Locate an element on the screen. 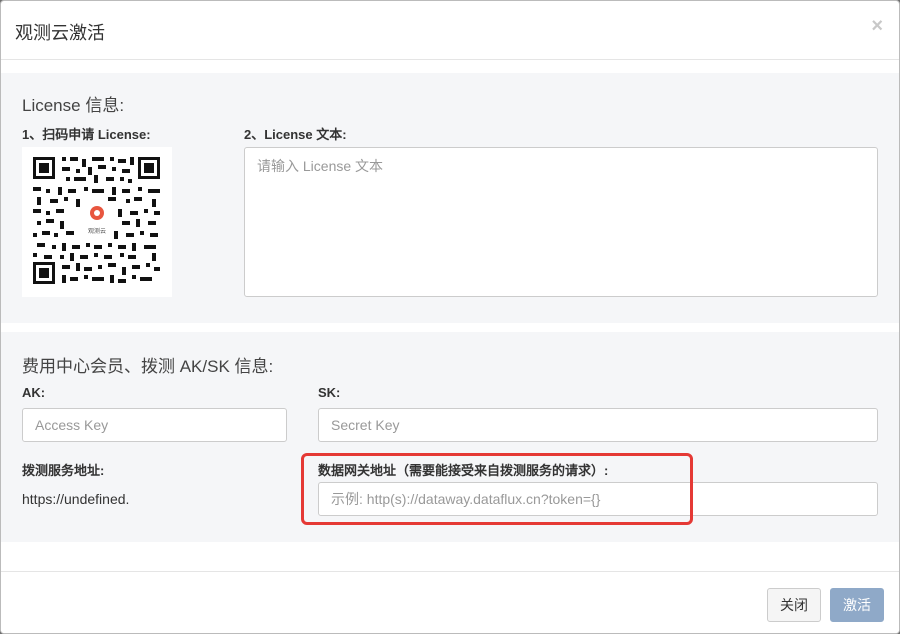 The height and width of the screenshot is (634, 900). dialog-header: 观测云激活 × is located at coordinates (450, 30).